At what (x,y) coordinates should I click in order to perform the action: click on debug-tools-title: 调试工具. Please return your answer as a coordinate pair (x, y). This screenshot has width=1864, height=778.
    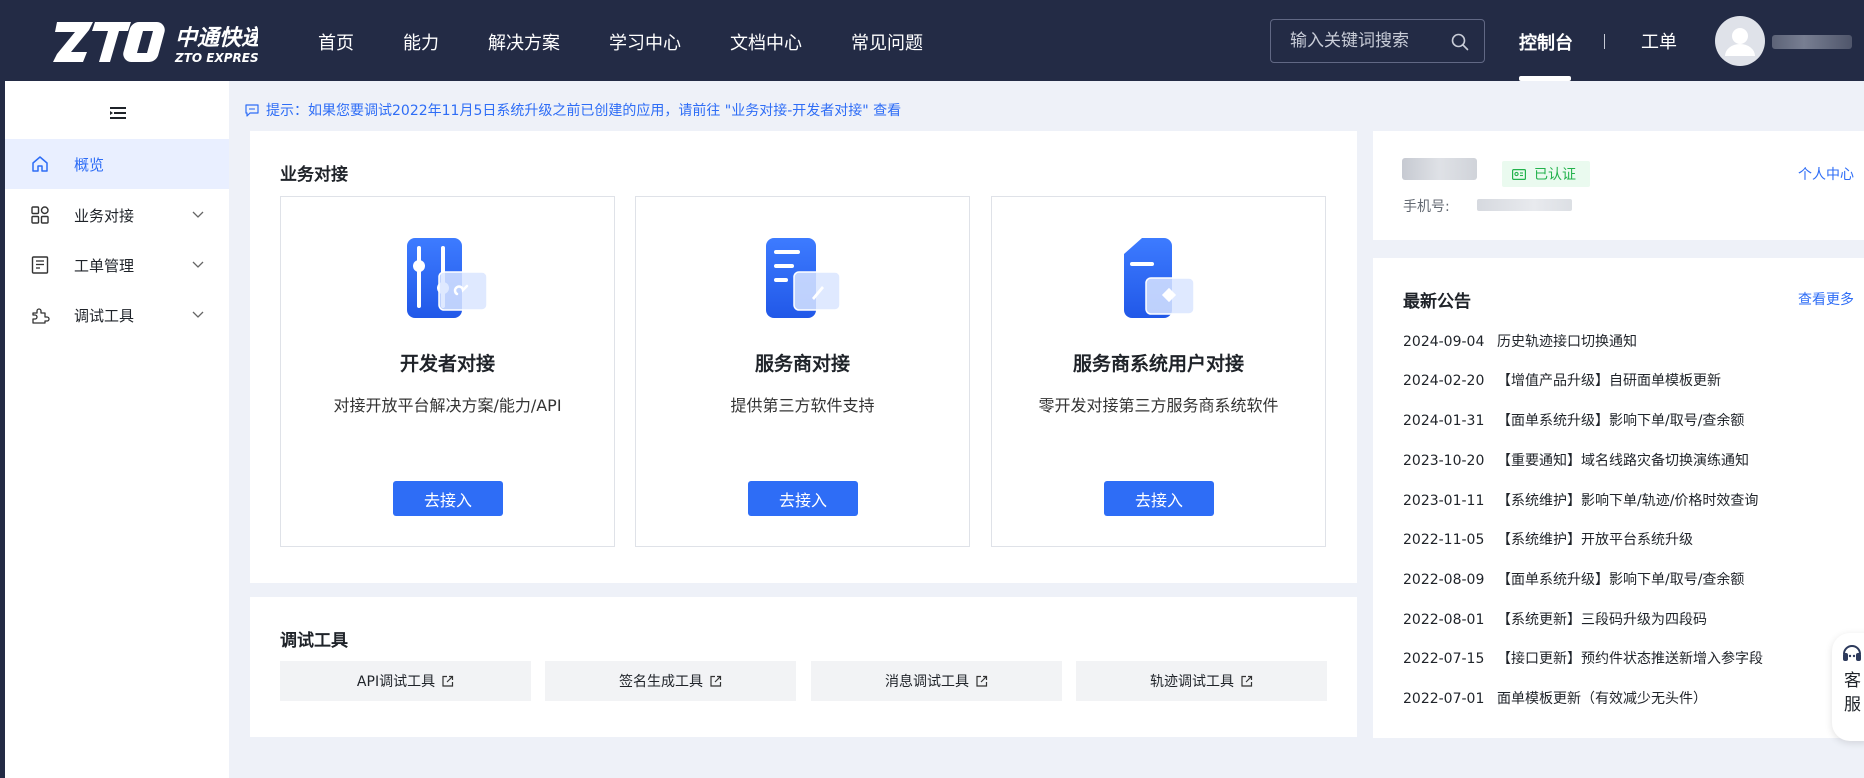
    Looking at the image, I should click on (314, 641).